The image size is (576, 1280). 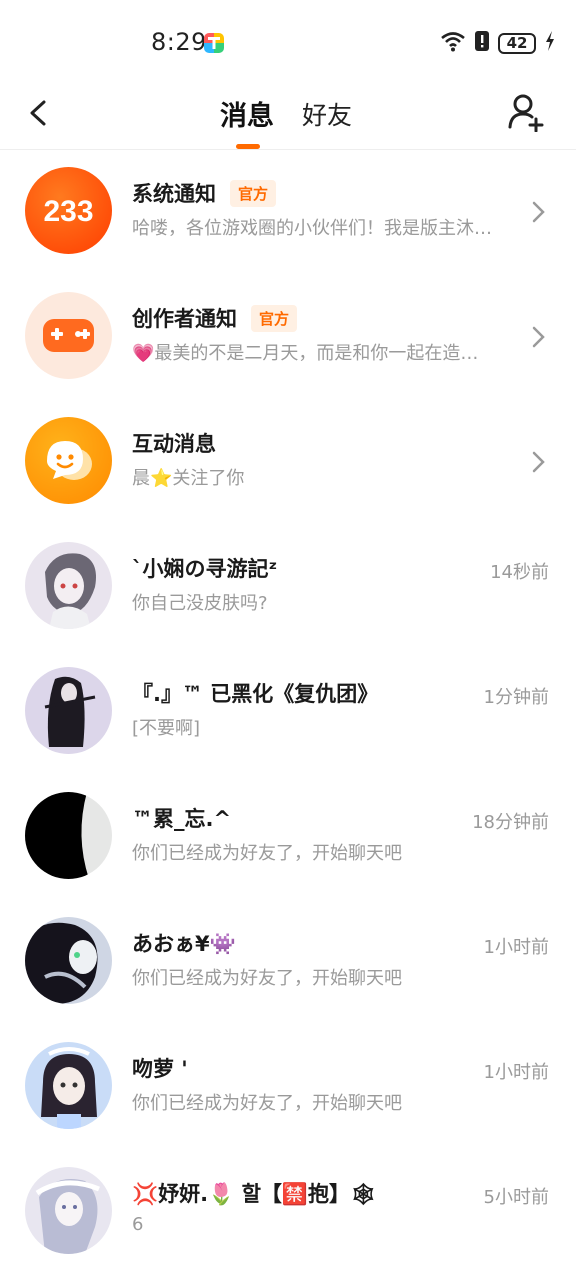 I want to click on conversation-preview: [不要啊], so click(x=166, y=728).